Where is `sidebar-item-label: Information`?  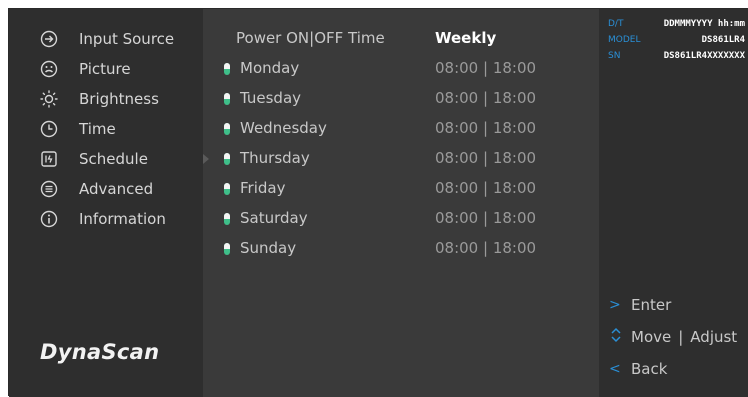 sidebar-item-label: Information is located at coordinates (122, 219).